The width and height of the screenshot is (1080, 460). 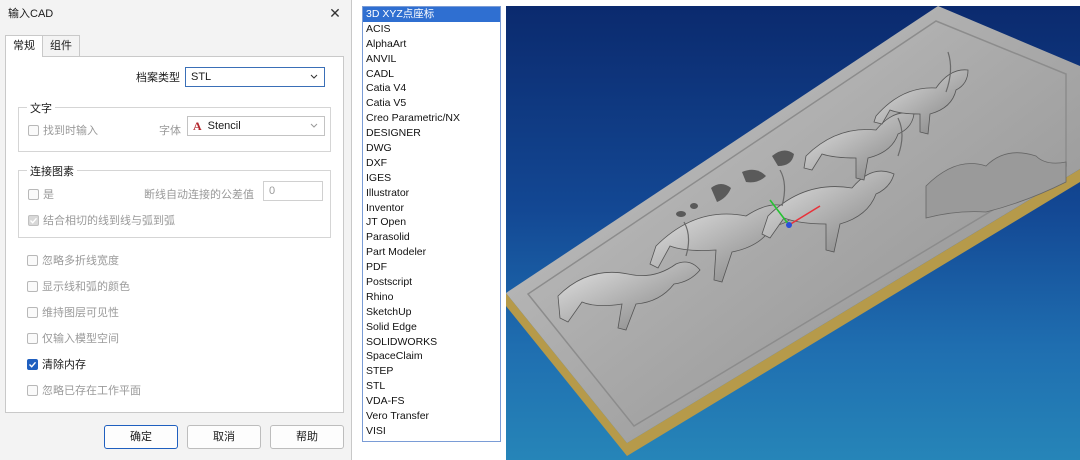 What do you see at coordinates (91, 391) in the screenshot?
I see `option-label: 忽略已存在工作平面` at bounding box center [91, 391].